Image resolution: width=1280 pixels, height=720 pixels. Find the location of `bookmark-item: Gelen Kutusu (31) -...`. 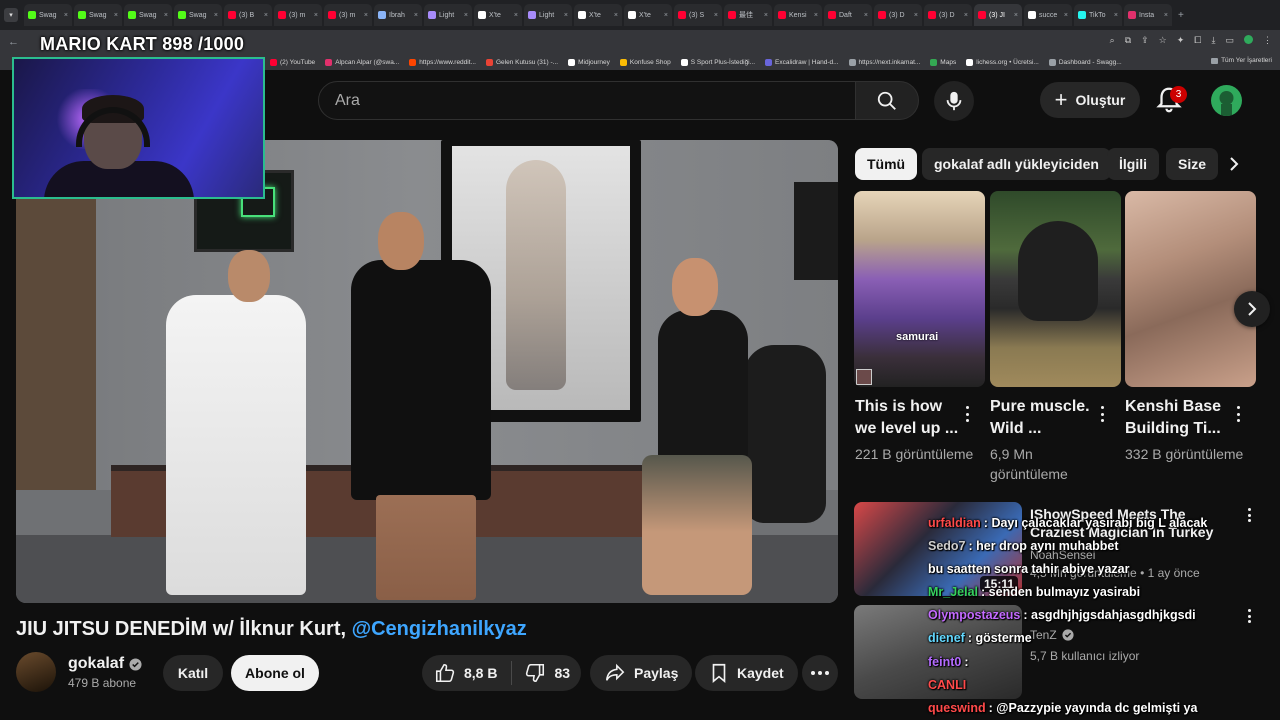

bookmark-item: Gelen Kutusu (31) -... is located at coordinates (521, 62).